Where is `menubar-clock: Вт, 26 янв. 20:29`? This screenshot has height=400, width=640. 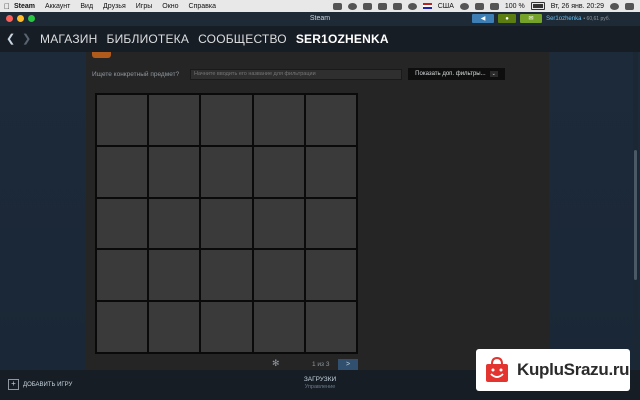
menubar-clock: Вт, 26 янв. 20:29 is located at coordinates (577, 6).